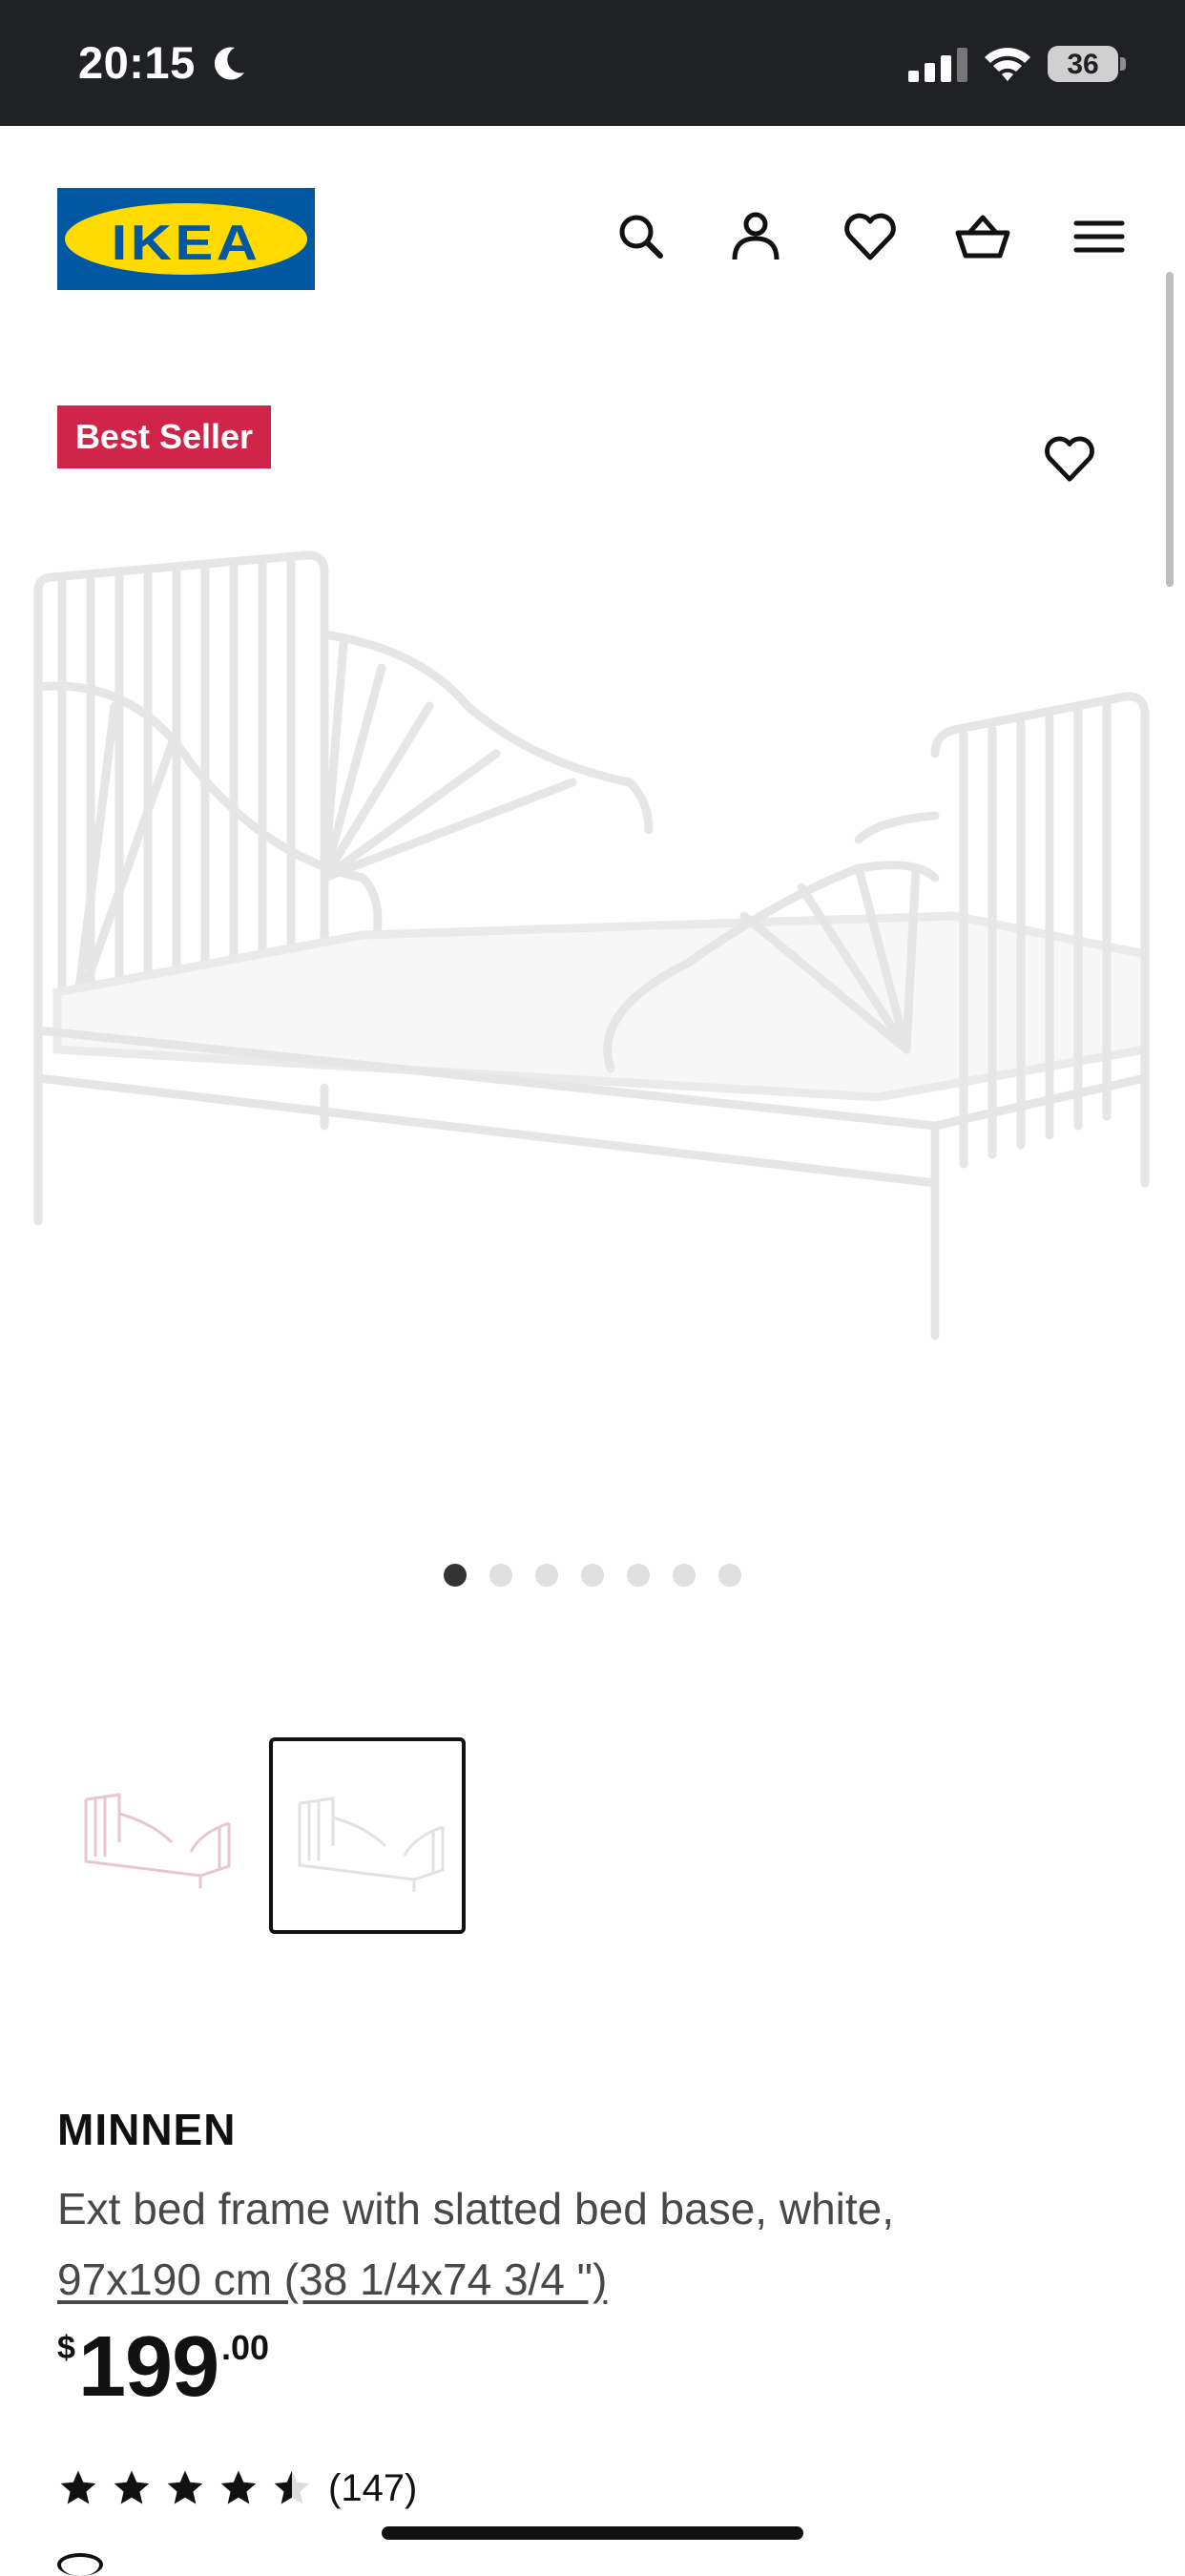 The image size is (1185, 2576). What do you see at coordinates (148, 2367) in the screenshot?
I see `price-integer: 199` at bounding box center [148, 2367].